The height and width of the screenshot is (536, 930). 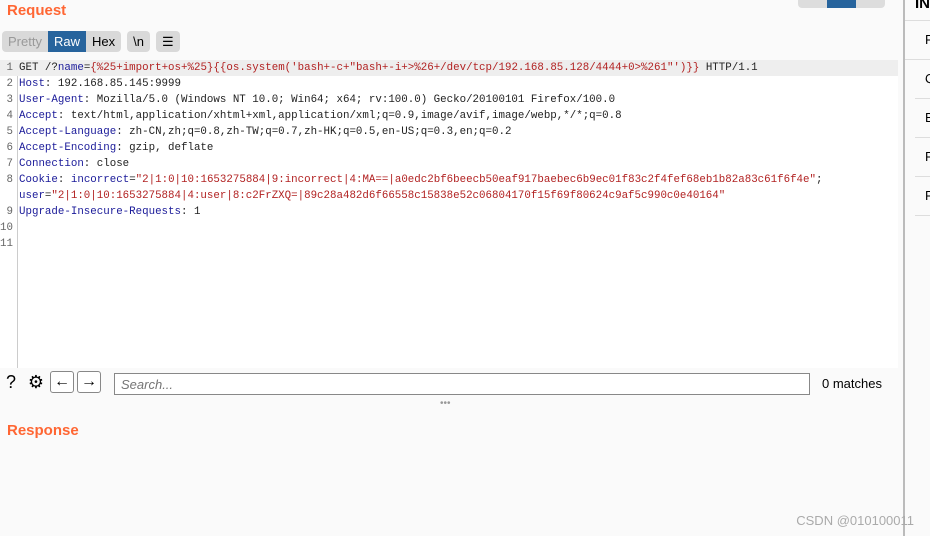 I want to click on layout-split-icon, so click(x=812, y=4).